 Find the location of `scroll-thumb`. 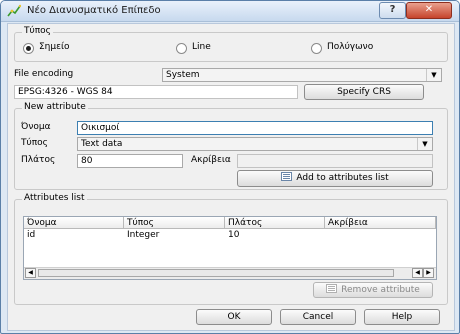

scroll-thumb is located at coordinates (216, 273).